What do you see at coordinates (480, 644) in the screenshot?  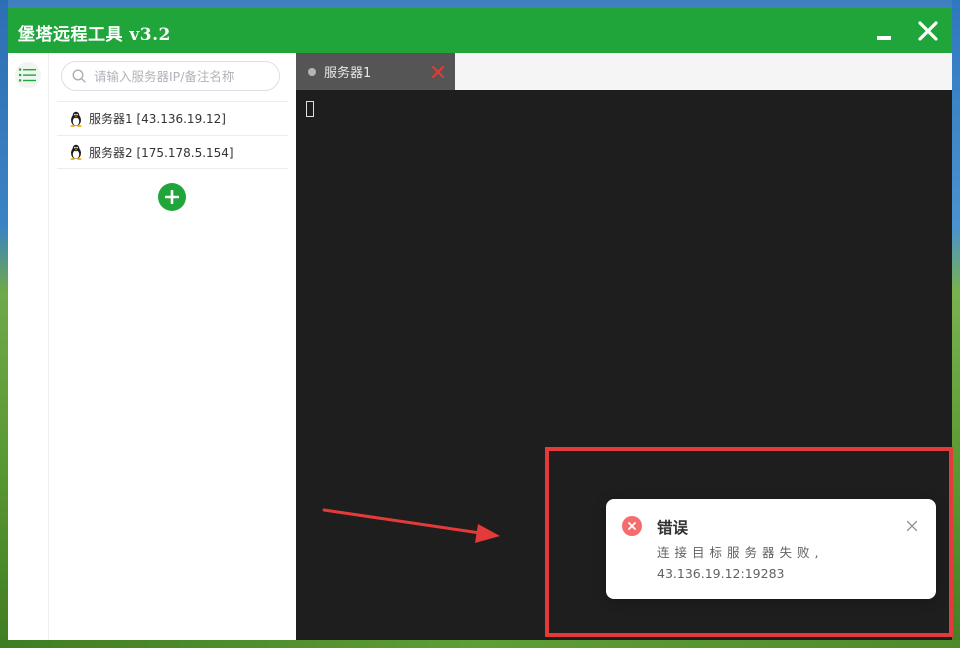 I see `desktop-wallpaper-bottom` at bounding box center [480, 644].